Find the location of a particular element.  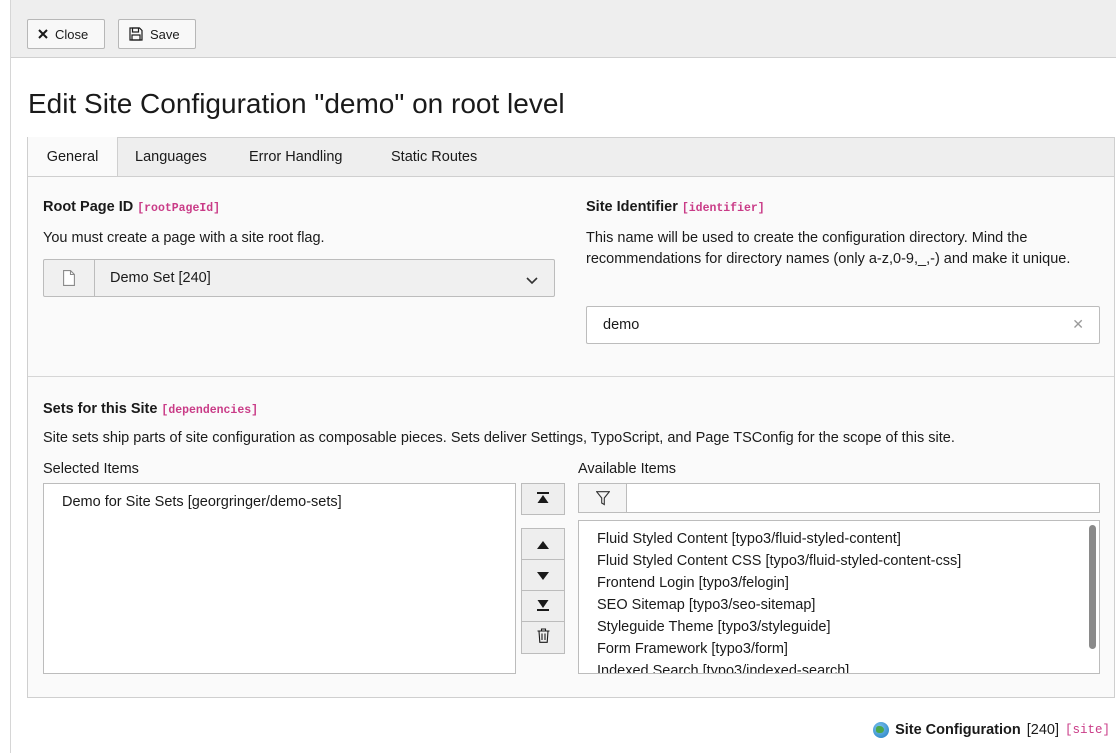

chevron-down-icon is located at coordinates (532, 280).